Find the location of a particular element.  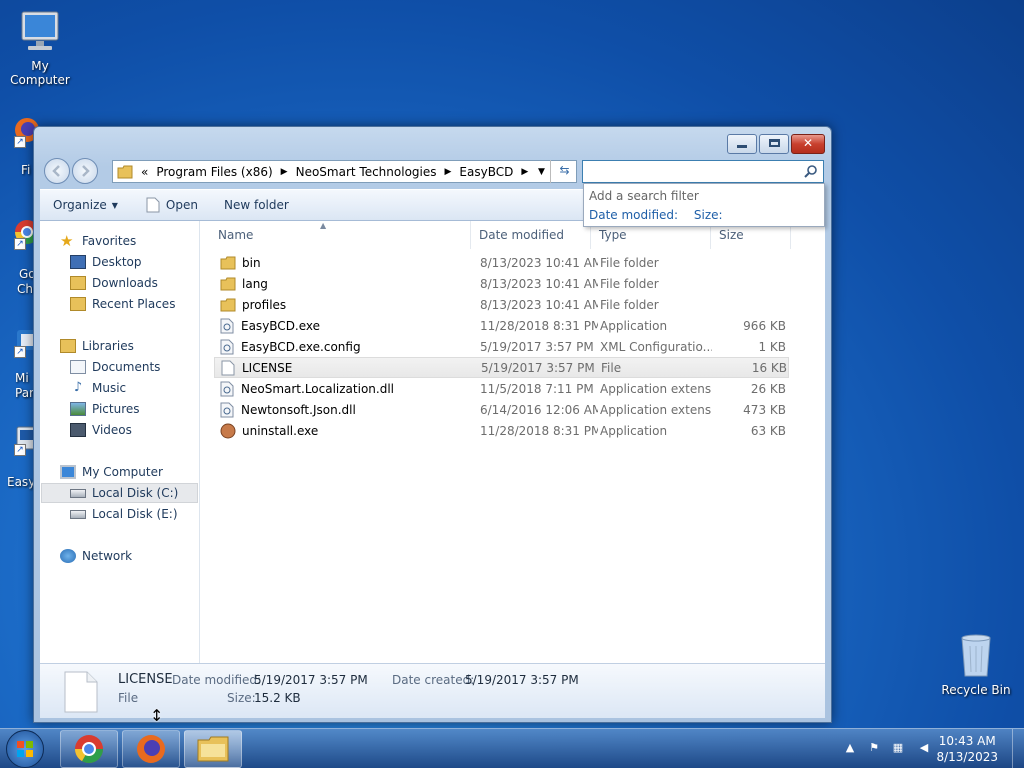

computer-icon is located at coordinates (68, 472).